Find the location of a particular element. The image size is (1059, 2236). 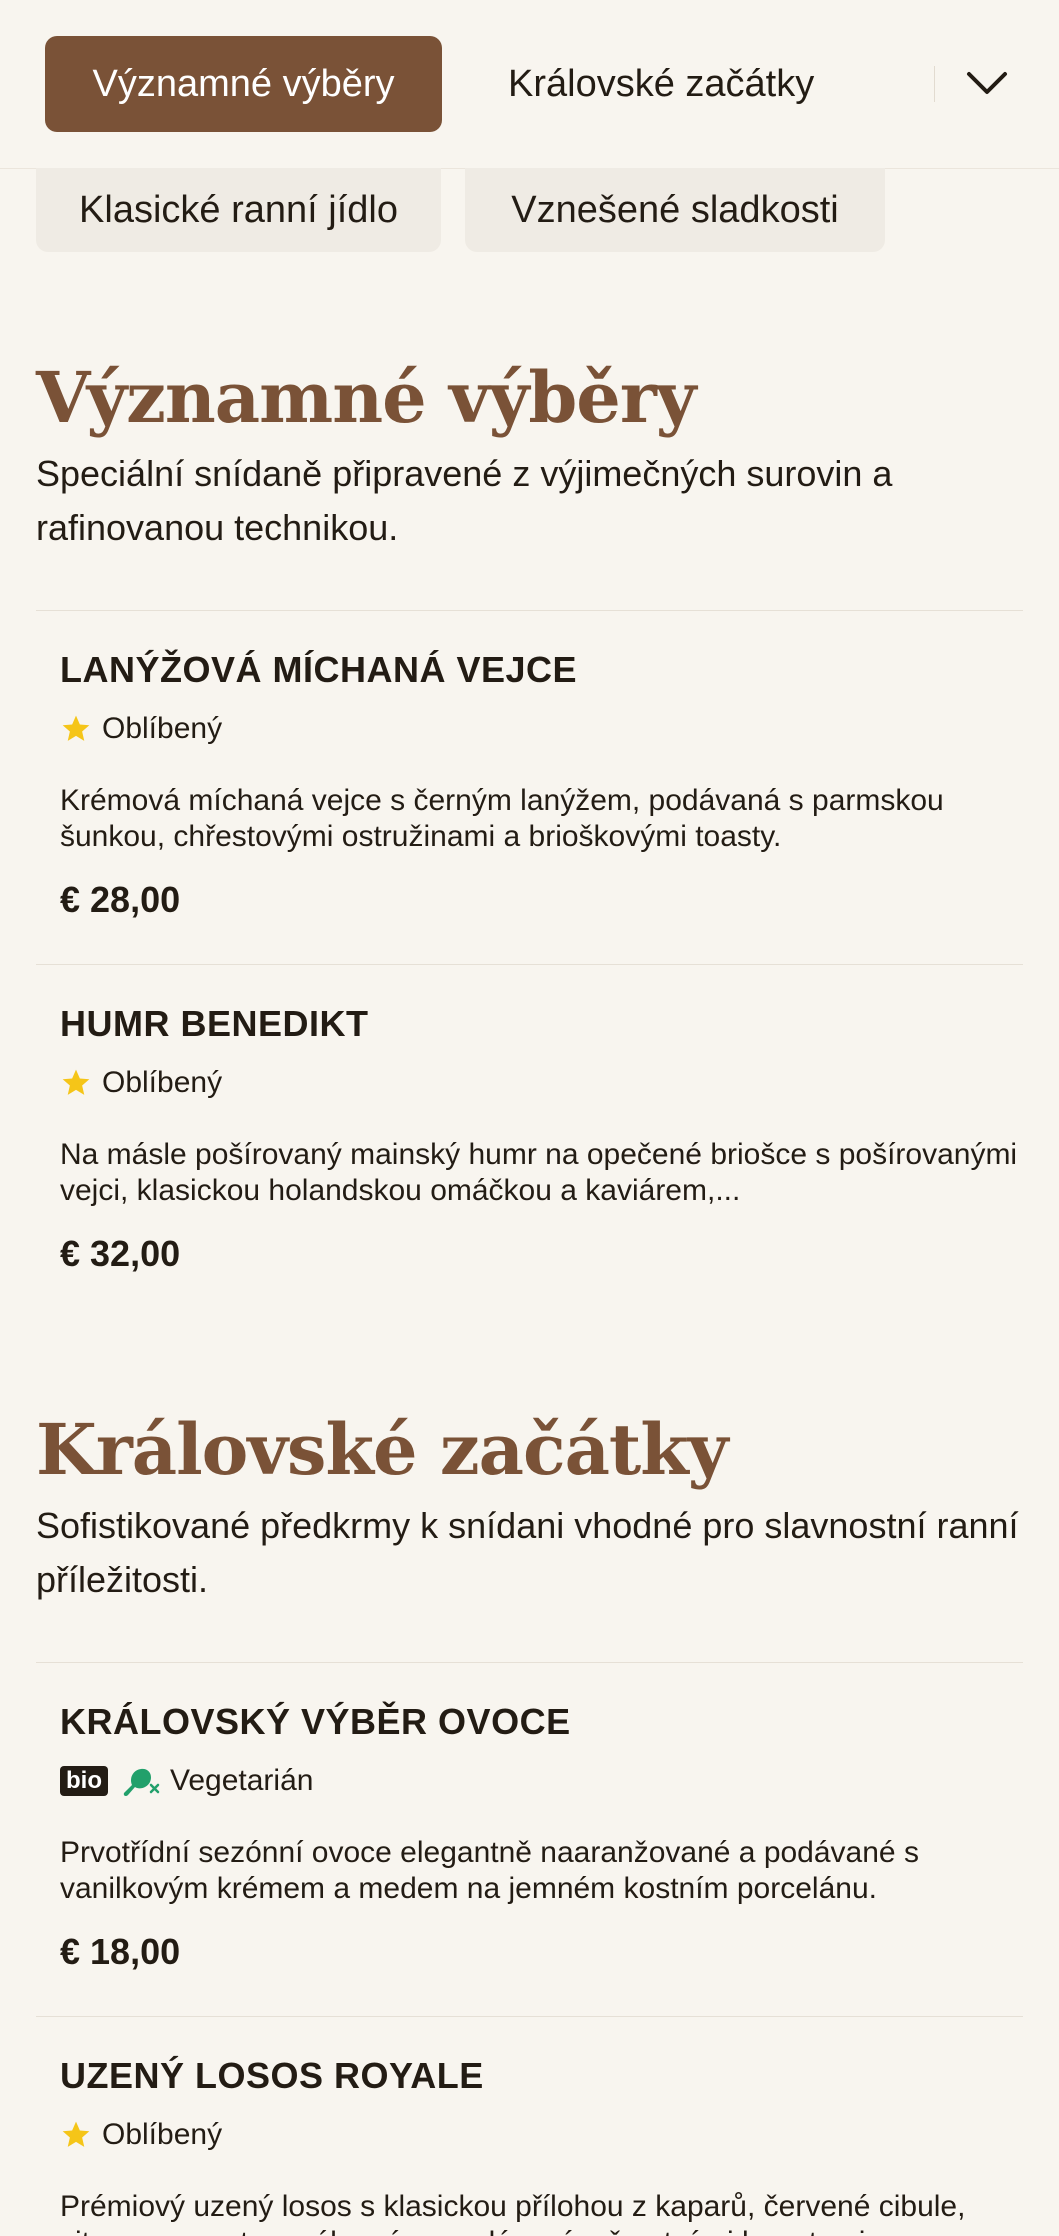

tab-vznesene-sladkosti: Vznešené sladkosti is located at coordinates (675, 210).